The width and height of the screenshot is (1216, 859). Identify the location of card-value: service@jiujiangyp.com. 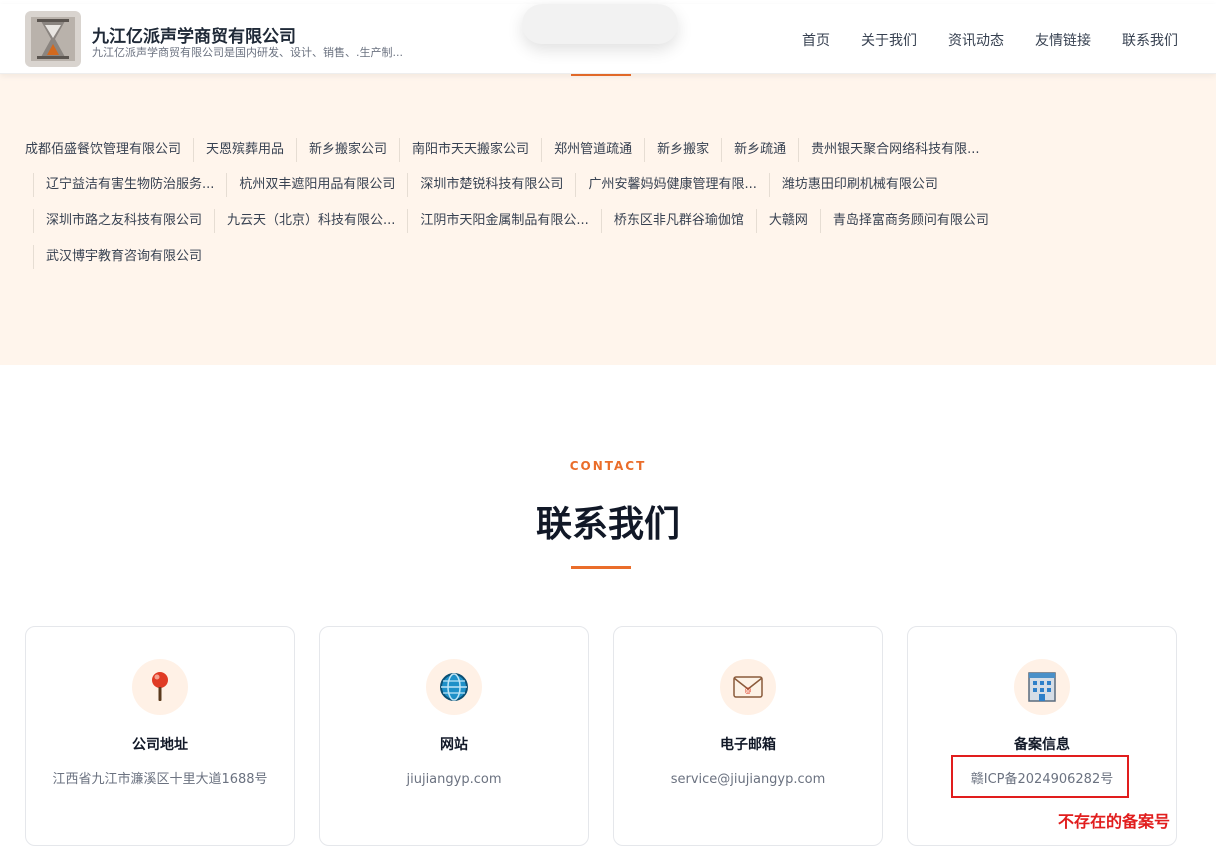
(748, 779).